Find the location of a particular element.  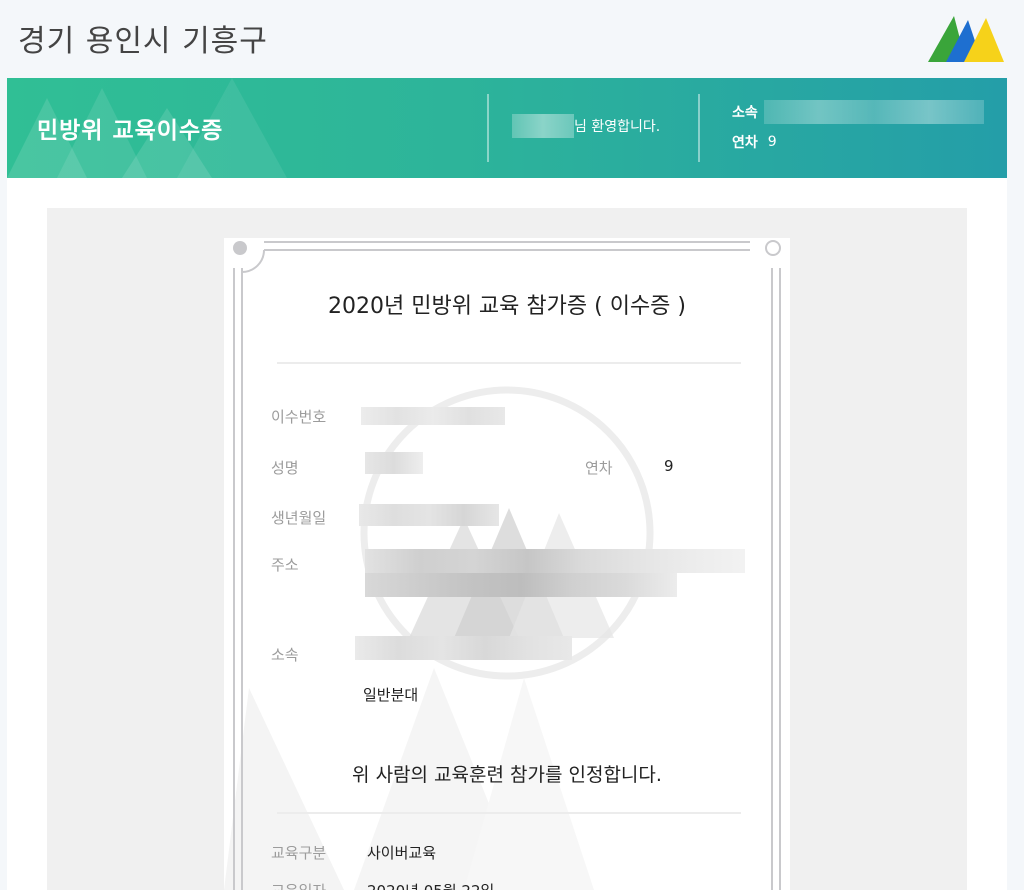

welcome-message: 님 환영합니다. is located at coordinates (586, 126).